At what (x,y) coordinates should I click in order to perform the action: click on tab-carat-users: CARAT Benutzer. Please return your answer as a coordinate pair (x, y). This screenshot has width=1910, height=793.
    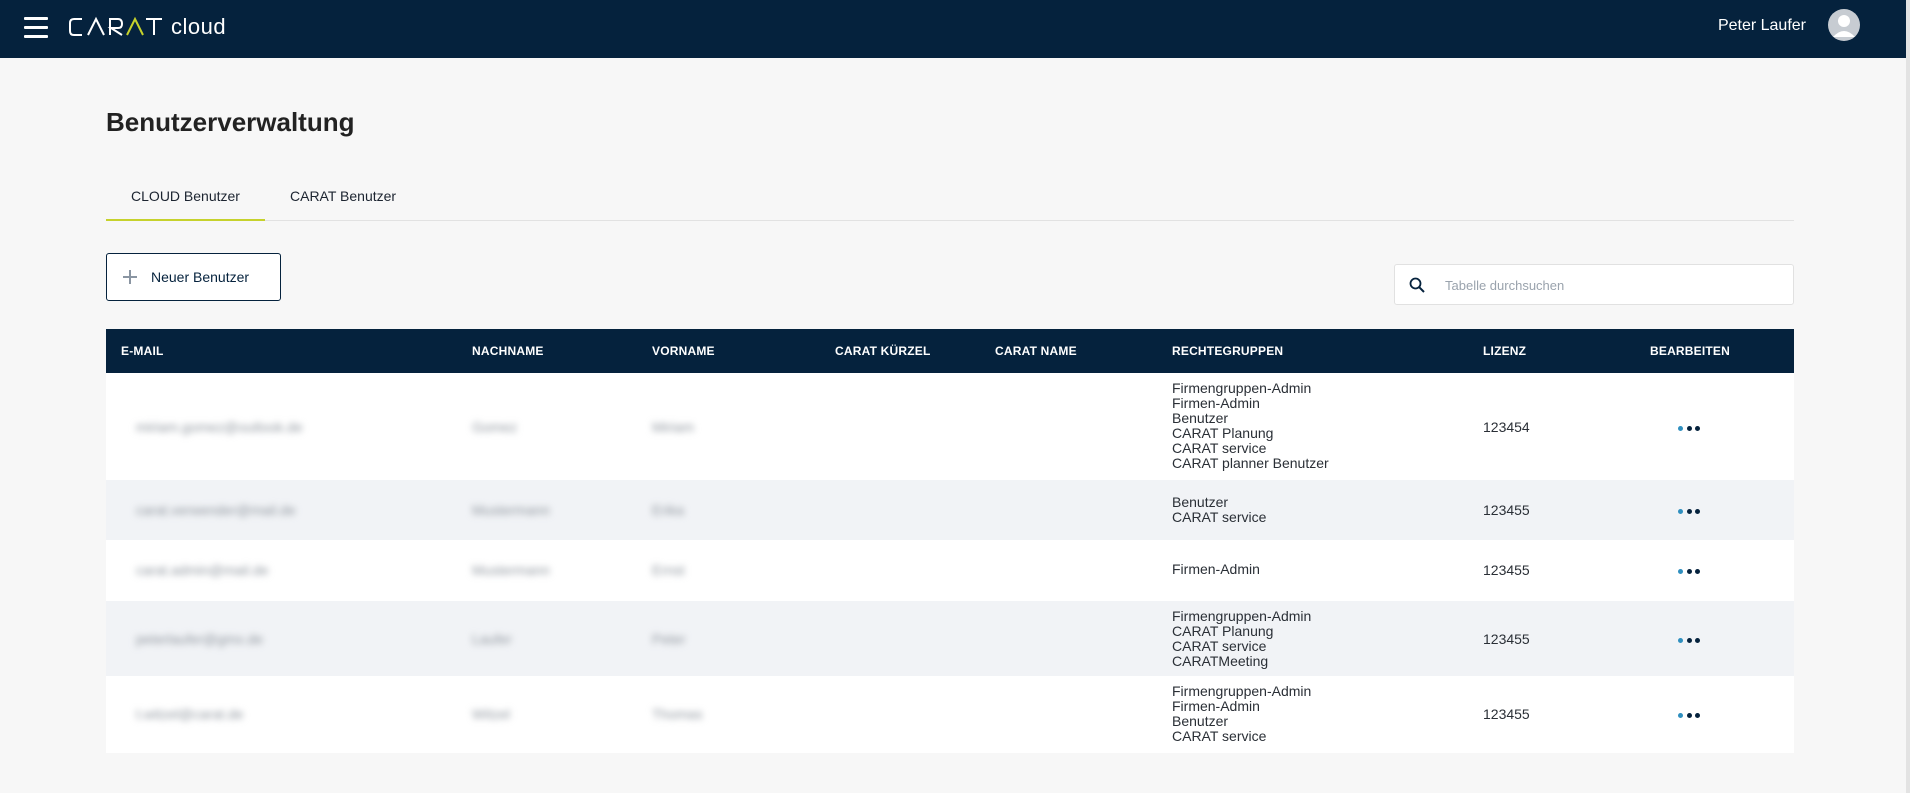
    Looking at the image, I should click on (343, 196).